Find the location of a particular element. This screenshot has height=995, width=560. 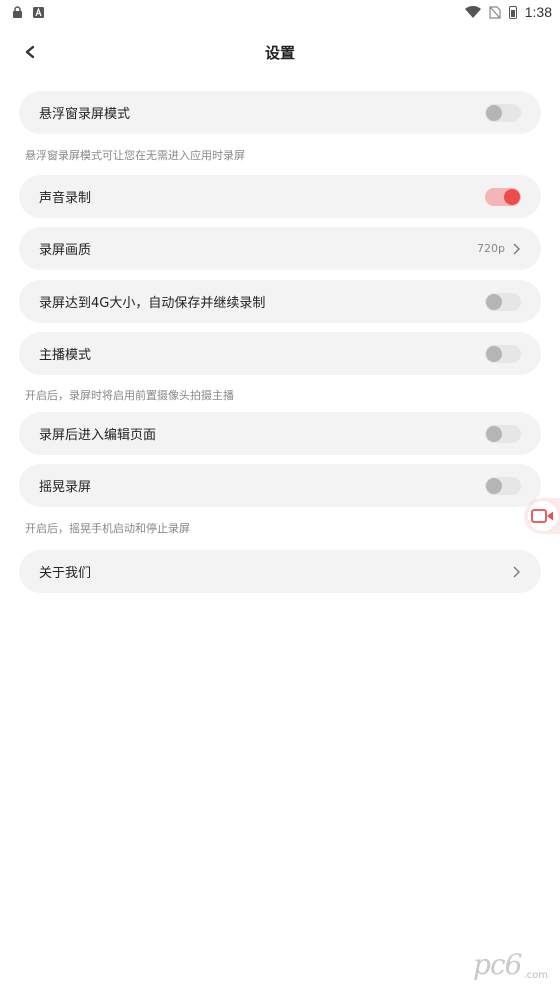

quality-value-group: 720p is located at coordinates (499, 249).